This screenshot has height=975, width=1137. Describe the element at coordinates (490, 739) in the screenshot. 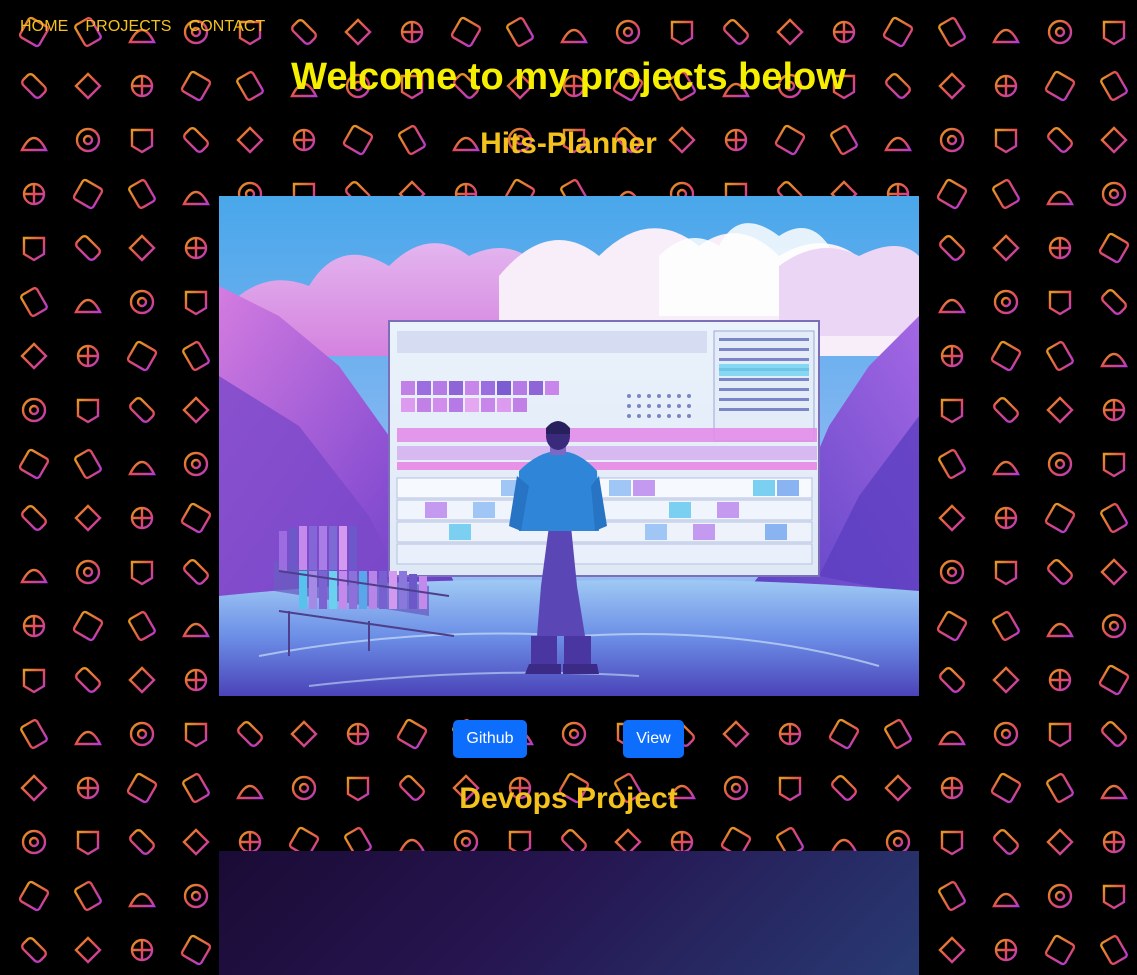

I see `github-button: Github` at that location.